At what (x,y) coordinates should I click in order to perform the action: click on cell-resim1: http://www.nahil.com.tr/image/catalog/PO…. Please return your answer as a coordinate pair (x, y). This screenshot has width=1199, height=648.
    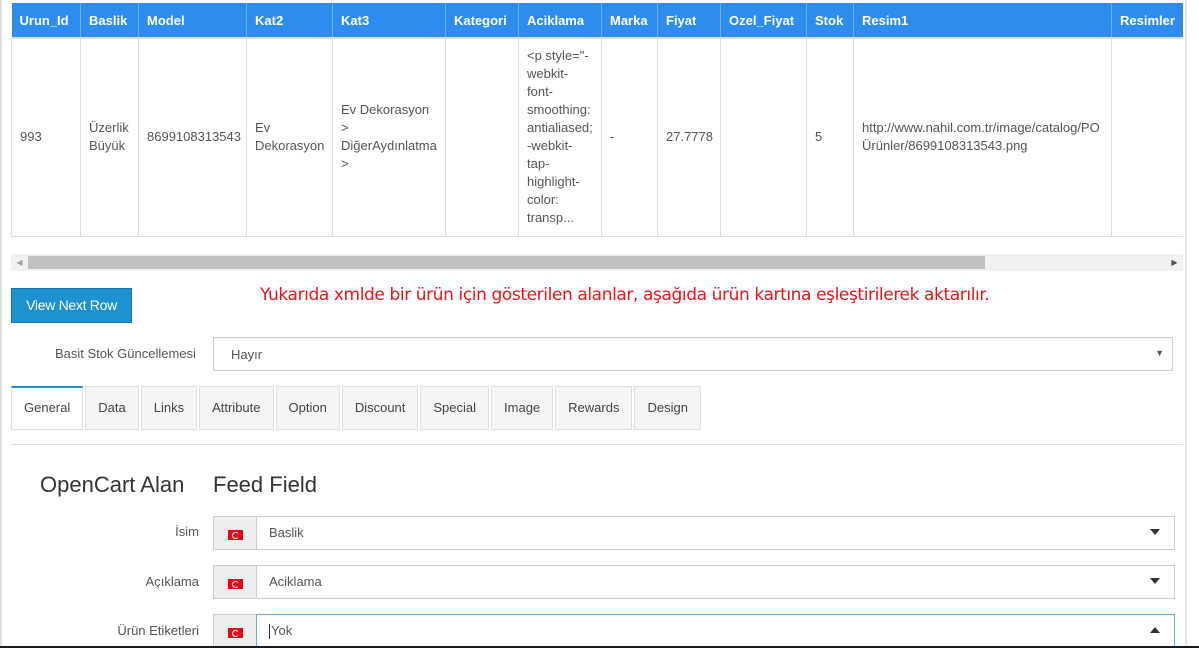
    Looking at the image, I should click on (982, 137).